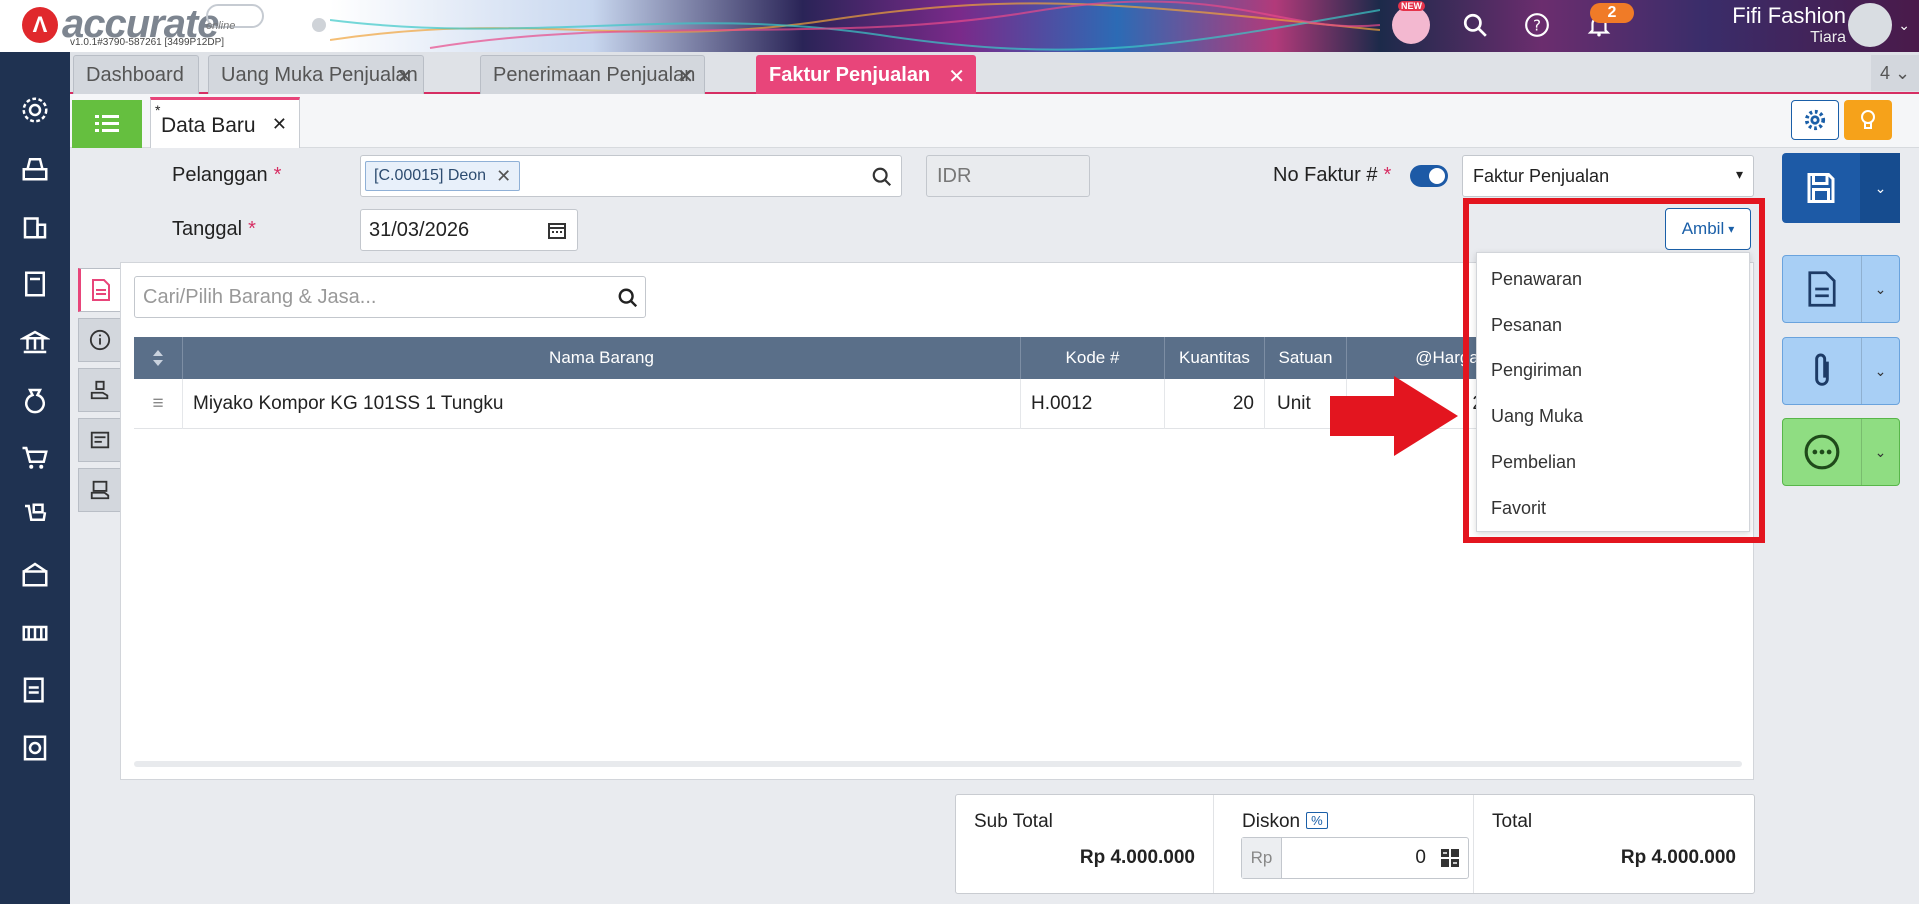 The height and width of the screenshot is (904, 1919). Describe the element at coordinates (158, 404) in the screenshot. I see `drag-handle-icon: ≡` at that location.